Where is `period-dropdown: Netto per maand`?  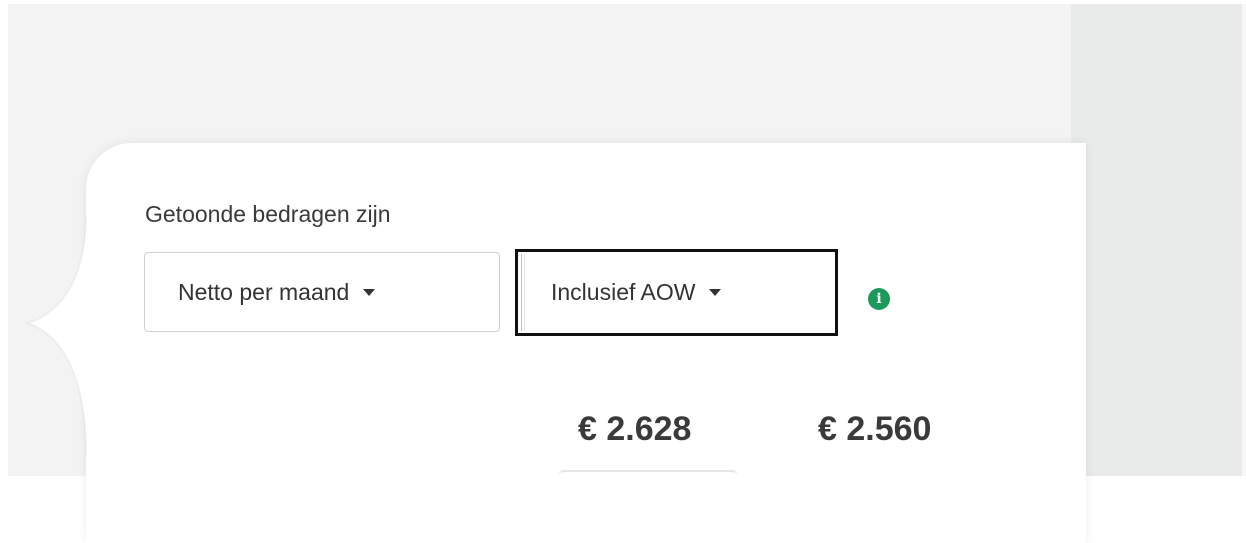
period-dropdown: Netto per maand is located at coordinates (322, 292).